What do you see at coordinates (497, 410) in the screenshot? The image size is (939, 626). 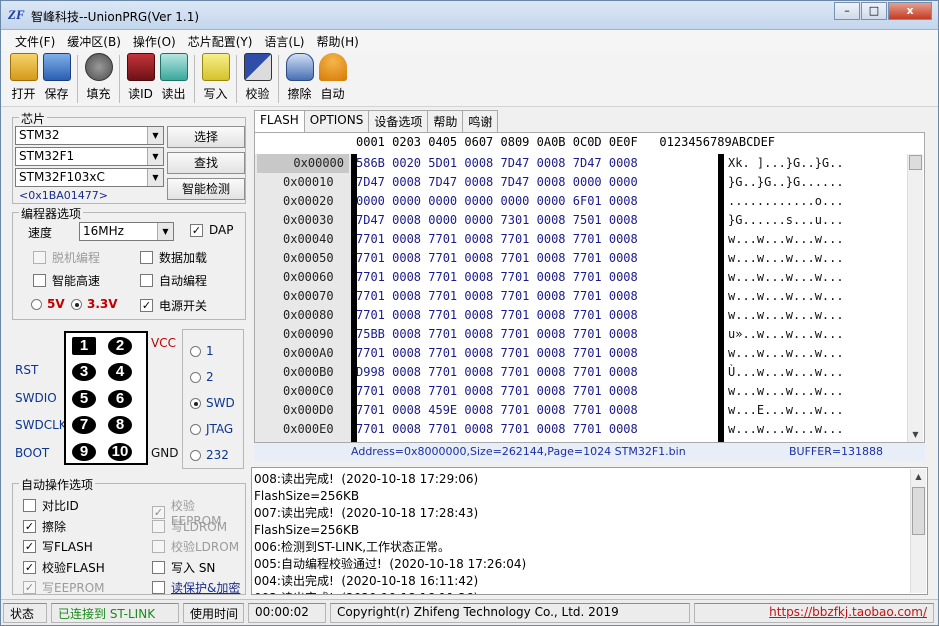 I see `hex-data: 7701 0008 459E 0008 7701 0008 7701 0008` at bounding box center [497, 410].